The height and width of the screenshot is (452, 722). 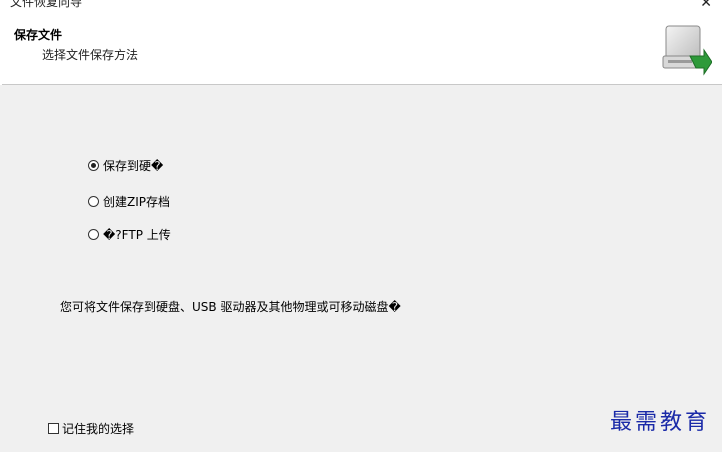 What do you see at coordinates (136, 202) in the screenshot?
I see `option-label: 创建ZIP存档` at bounding box center [136, 202].